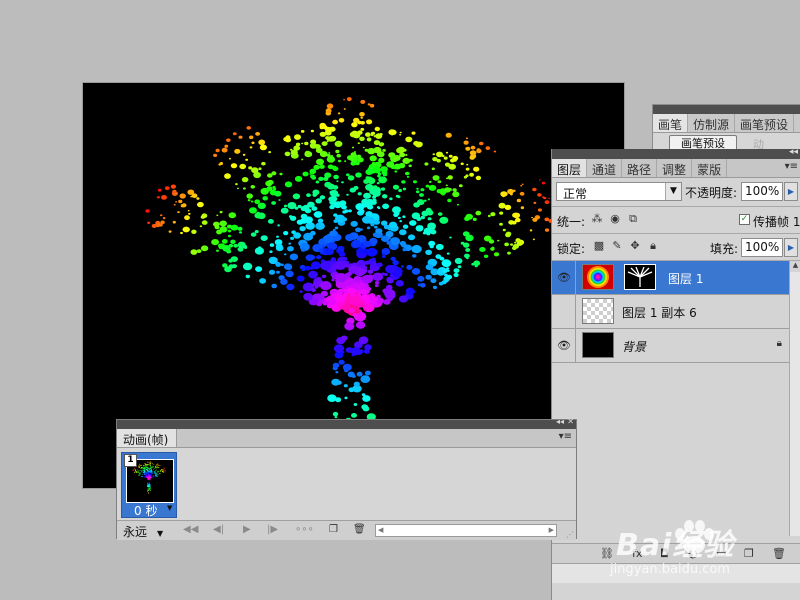 This screenshot has height=600, width=800. What do you see at coordinates (218, 529) in the screenshot?
I see `previous-frame-icon: ◀|` at bounding box center [218, 529].